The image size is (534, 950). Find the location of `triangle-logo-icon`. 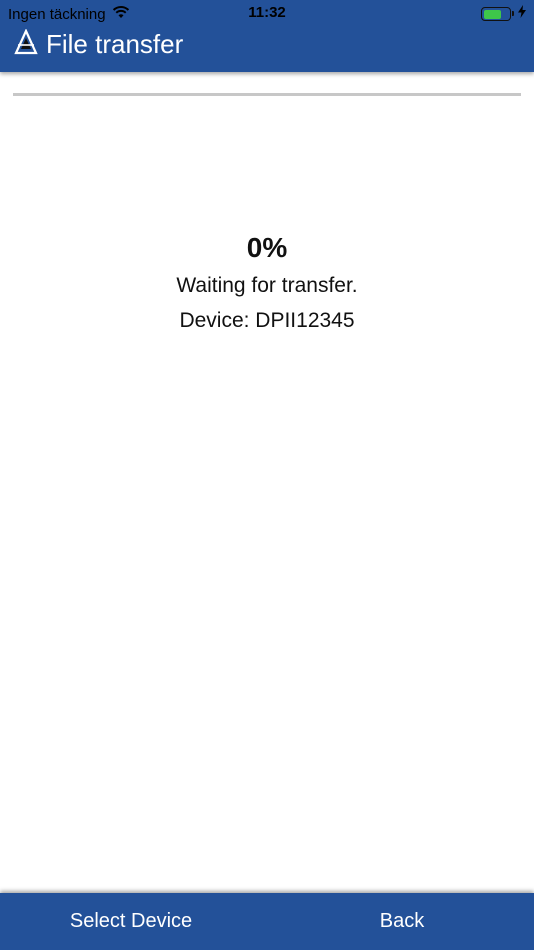

triangle-logo-icon is located at coordinates (26, 43).